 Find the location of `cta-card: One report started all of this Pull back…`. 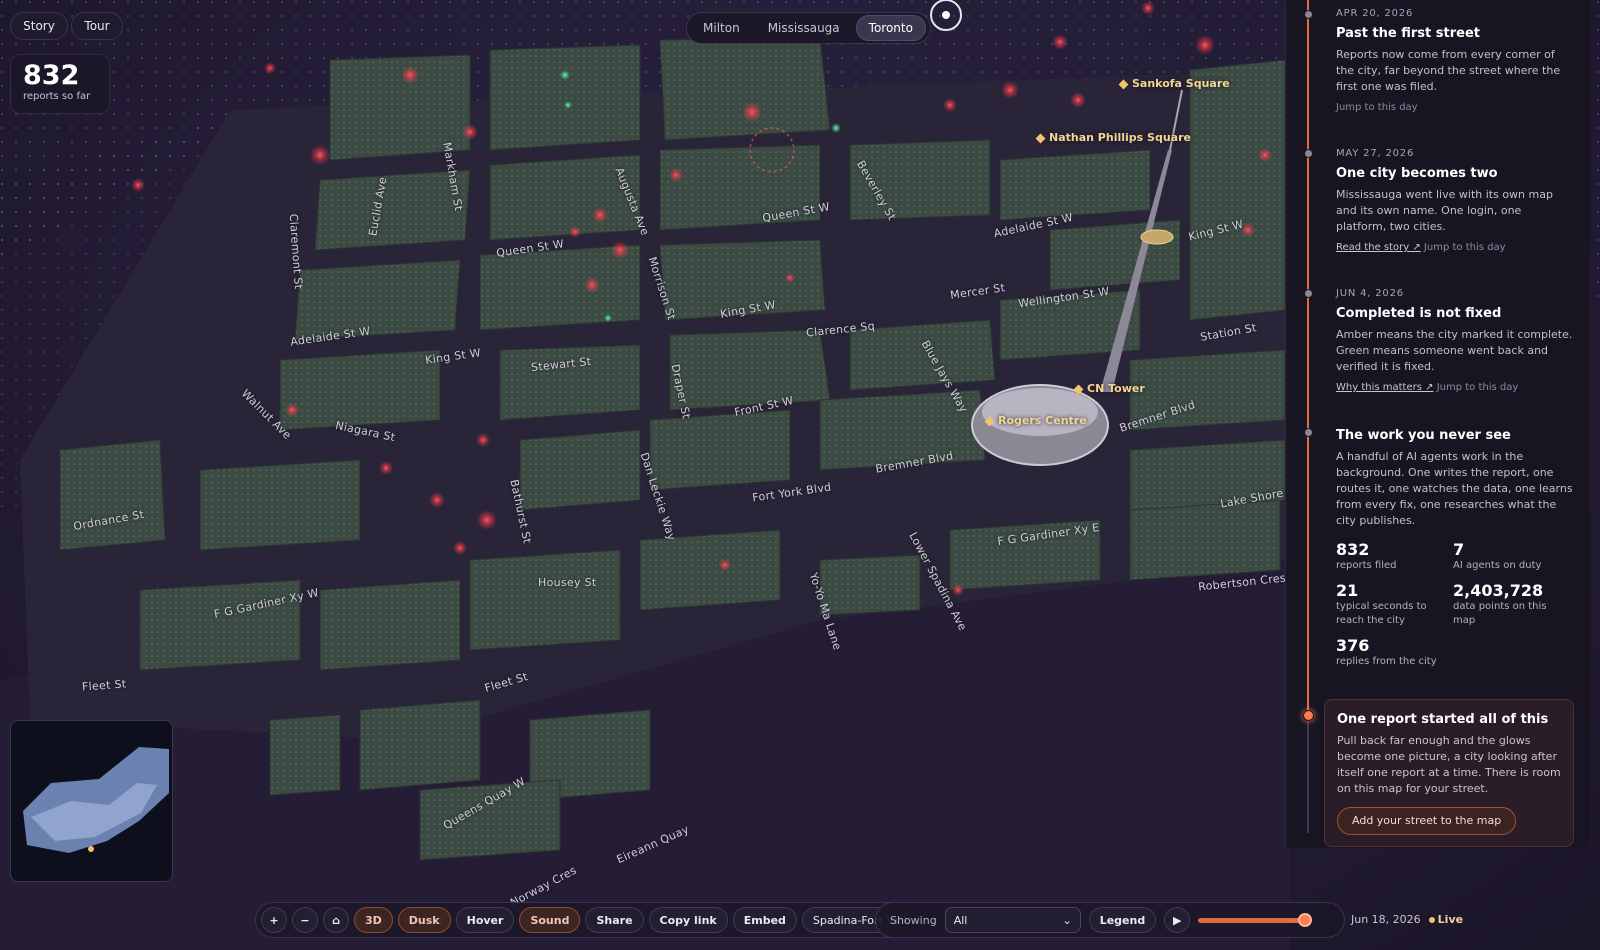

cta-card: One report started all of this Pull back… is located at coordinates (1449, 773).